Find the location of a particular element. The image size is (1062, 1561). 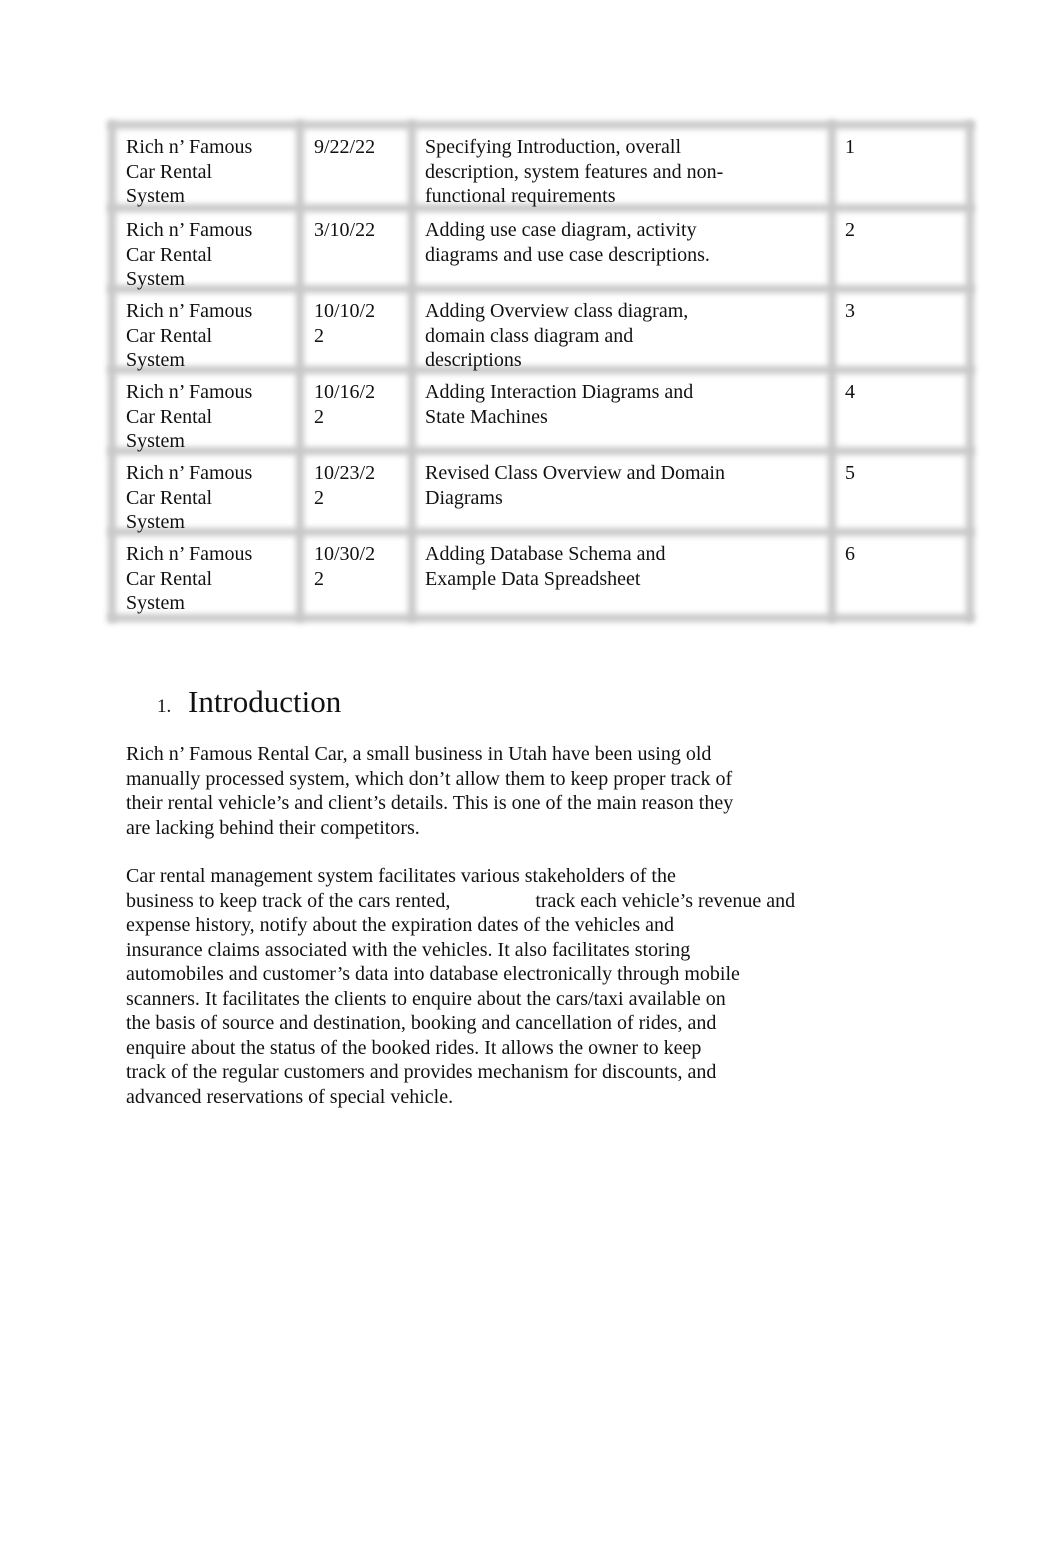

cell-line: 4 is located at coordinates (850, 392).